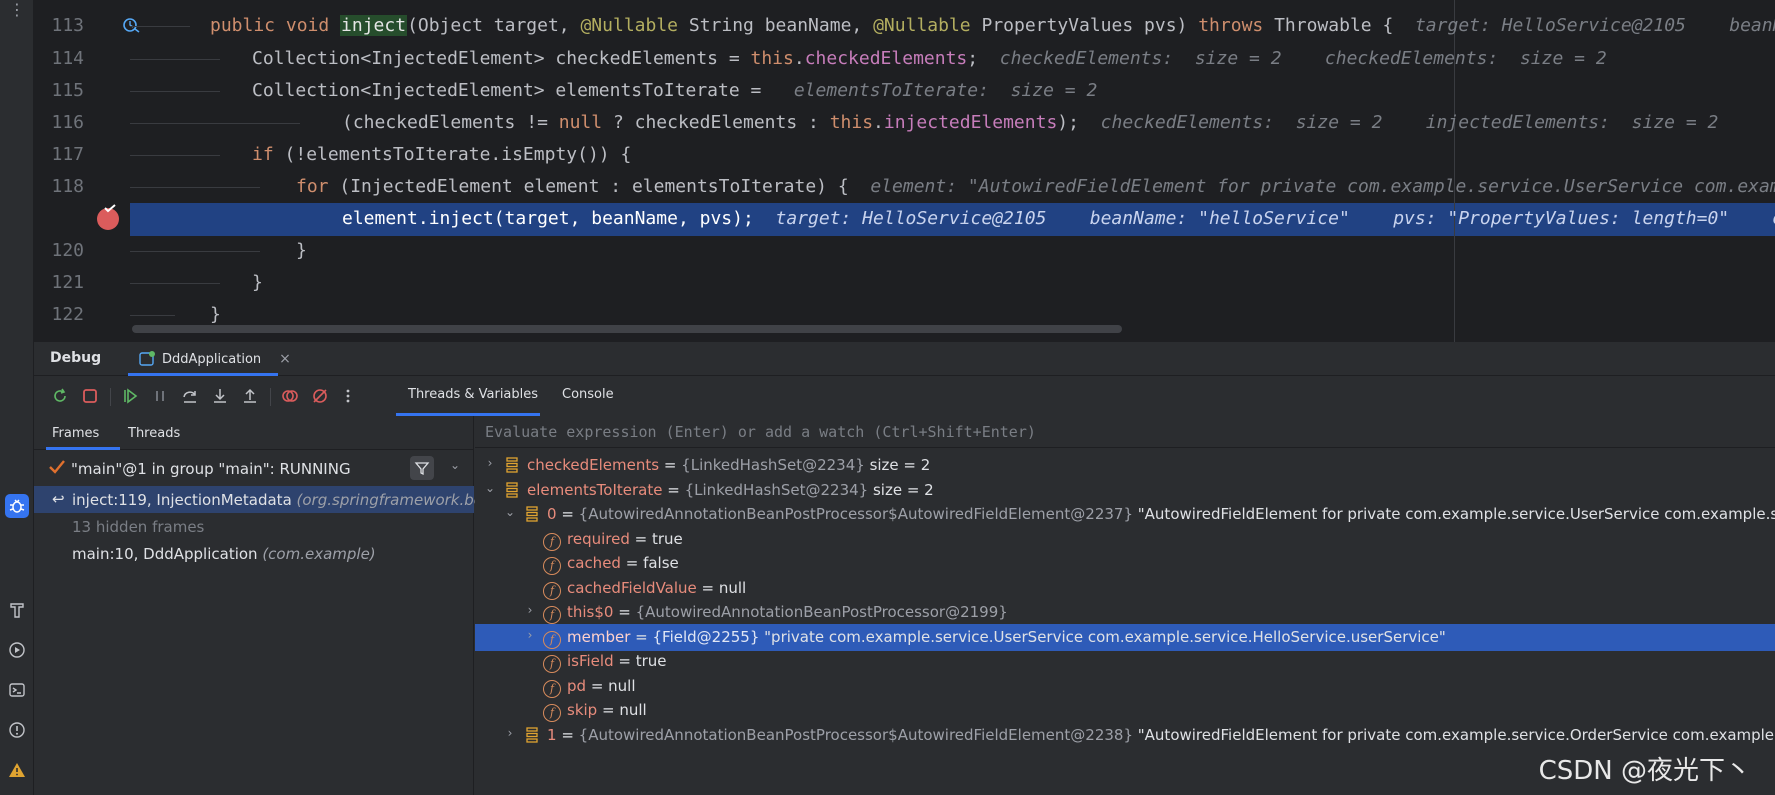  Describe the element at coordinates (904, 155) in the screenshot. I see `code-line-117: 117 if (!elementsToIterate.isEmpty()) {` at that location.